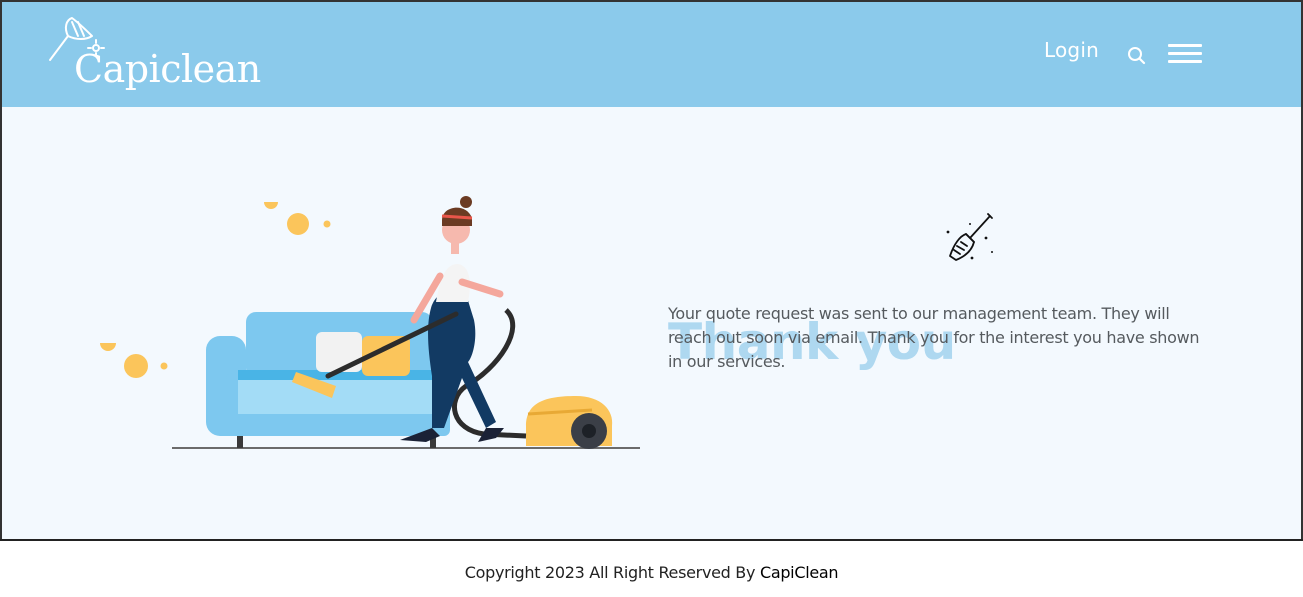 This screenshot has height=597, width=1303. I want to click on site-logo: Capiclean, so click(153, 56).